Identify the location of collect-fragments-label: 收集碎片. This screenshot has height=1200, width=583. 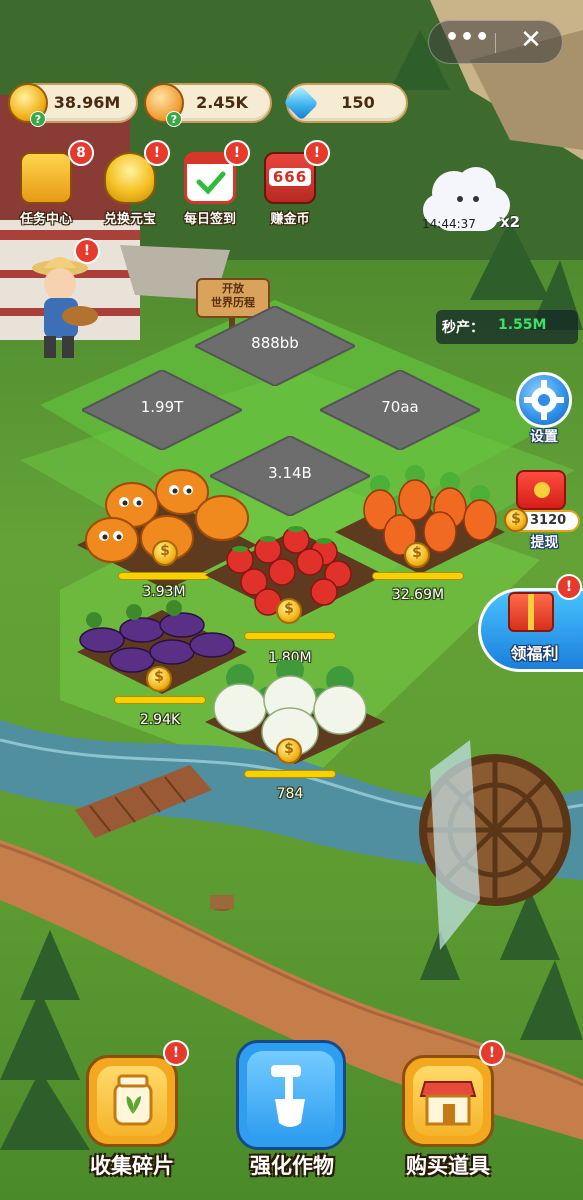
(132, 1166).